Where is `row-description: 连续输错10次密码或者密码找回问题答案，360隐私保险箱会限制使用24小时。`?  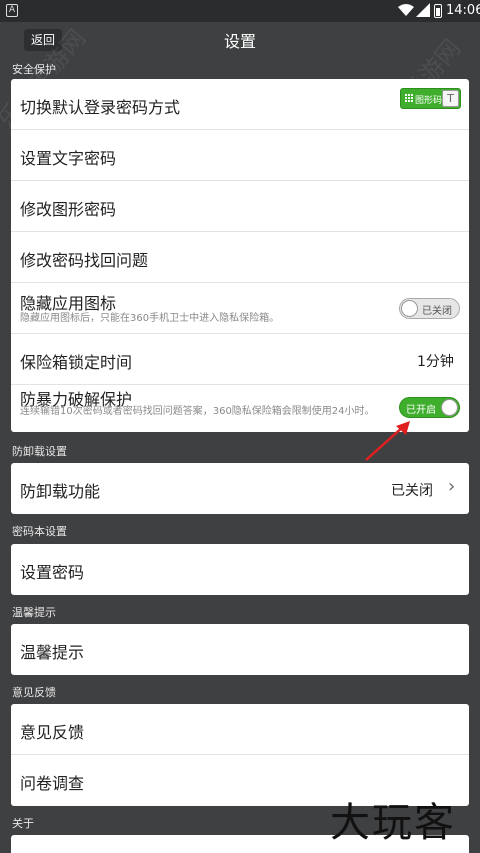 row-description: 连续输错10次密码或者密码找回问题答案，360隐私保险箱会限制使用24小时。 is located at coordinates (197, 411).